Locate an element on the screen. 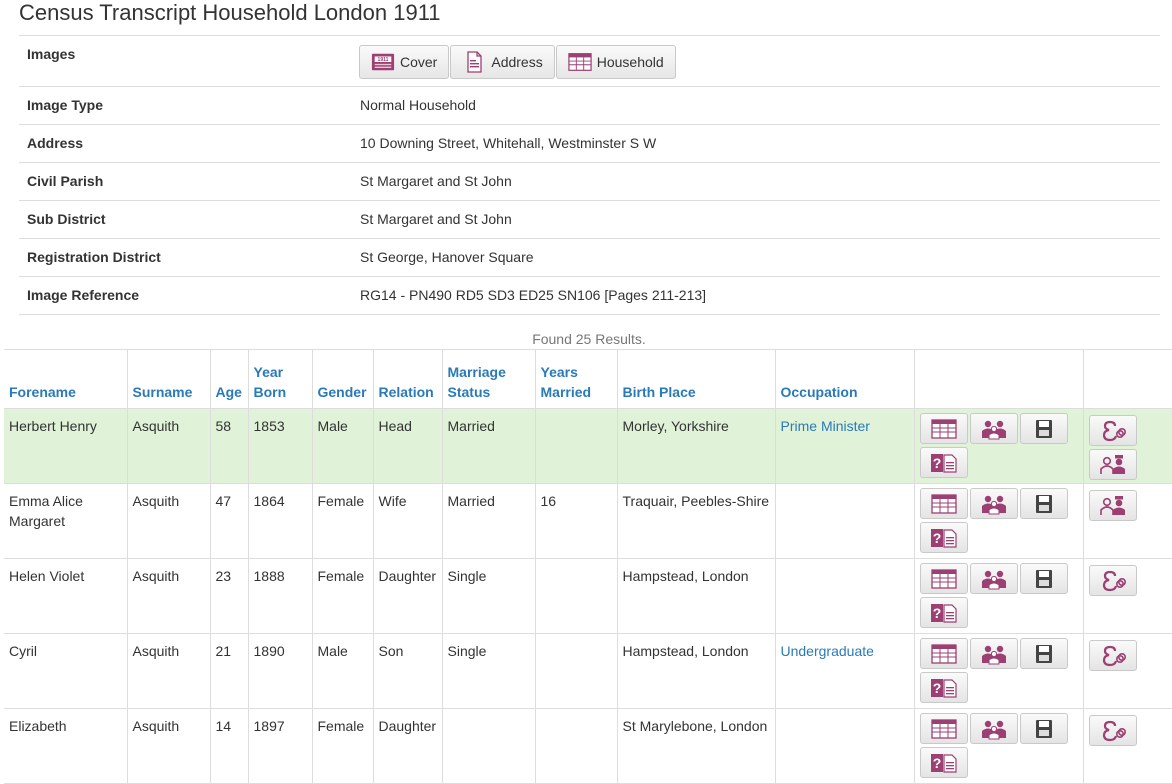 The image size is (1172, 784). cover-button-label: Cover is located at coordinates (419, 62).